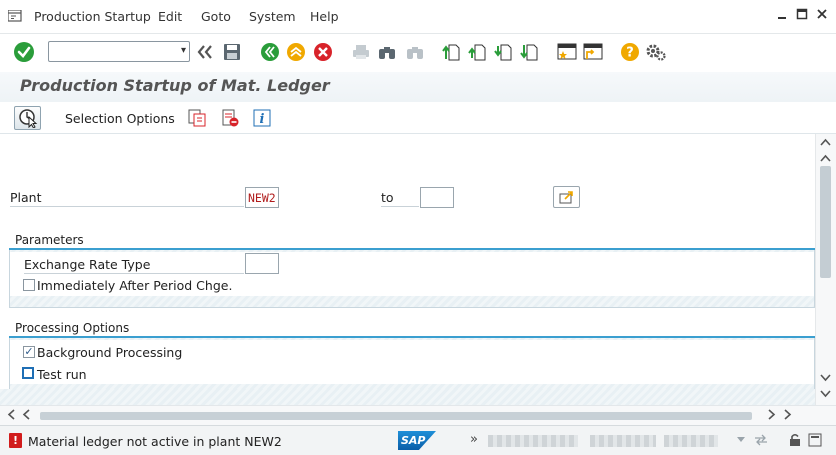 This screenshot has height=455, width=836. Describe the element at coordinates (387, 52) in the screenshot. I see `find-icon` at that location.